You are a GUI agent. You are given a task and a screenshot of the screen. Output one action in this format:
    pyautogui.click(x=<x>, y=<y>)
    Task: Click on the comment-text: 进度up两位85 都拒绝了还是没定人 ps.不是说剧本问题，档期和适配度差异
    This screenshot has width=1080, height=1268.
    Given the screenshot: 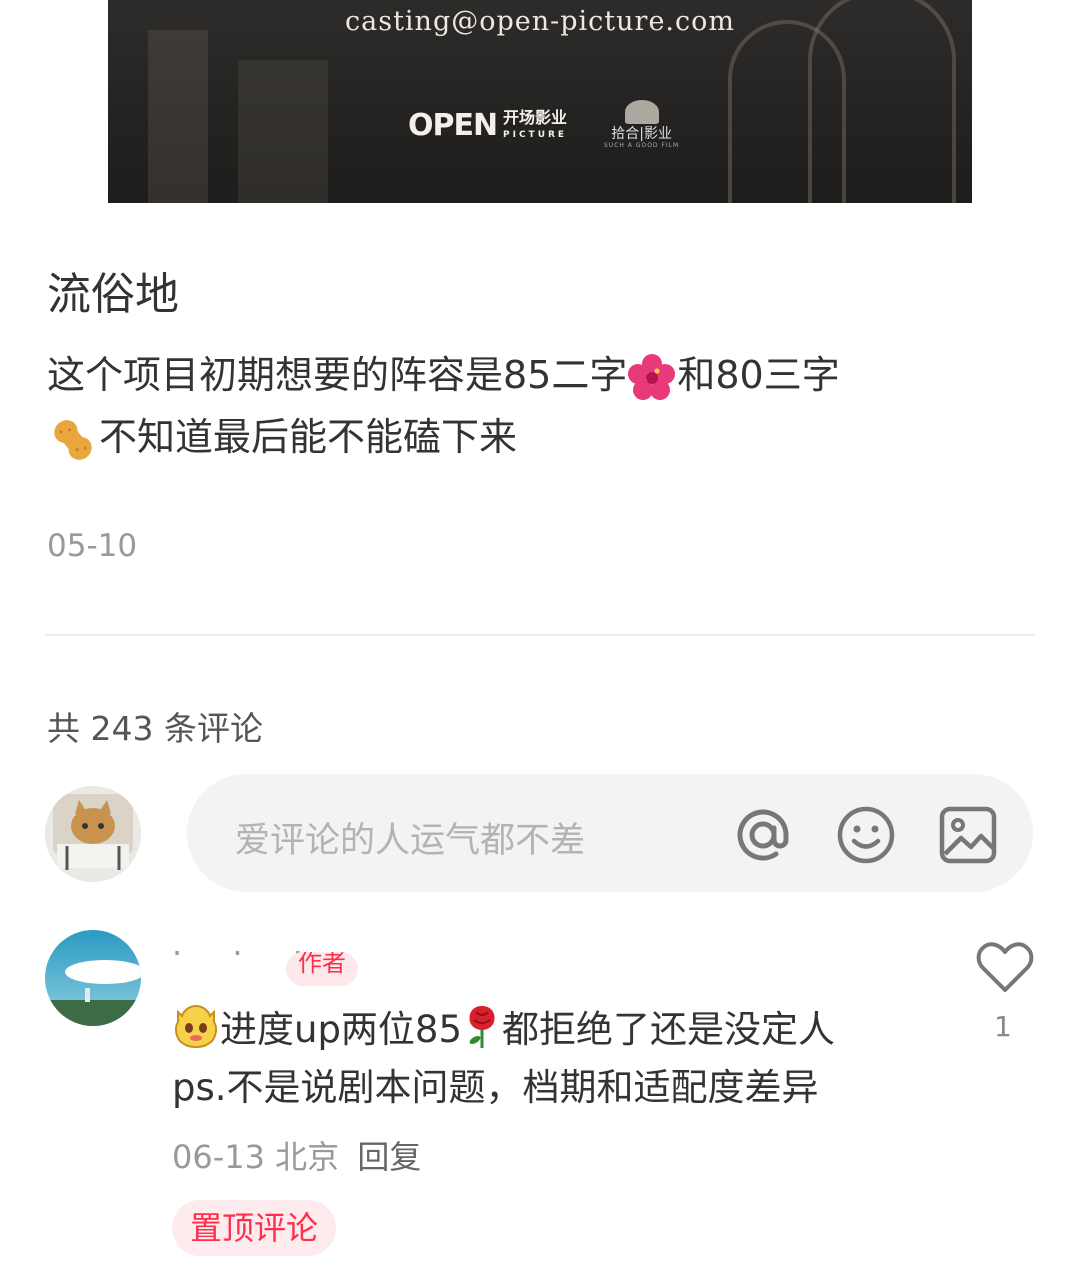 What is the action you would take?
    pyautogui.click(x=562, y=1059)
    